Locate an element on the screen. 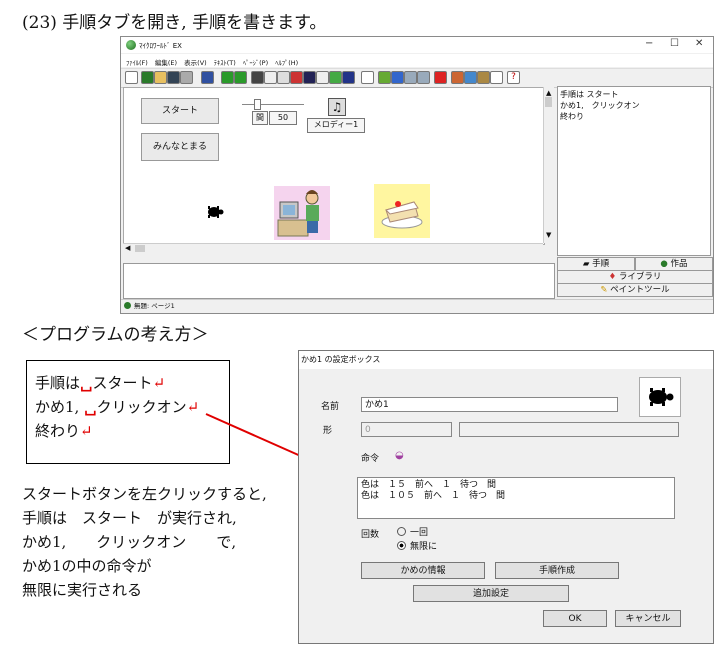 The image size is (727, 663). radio-once-dot is located at coordinates (401, 531).